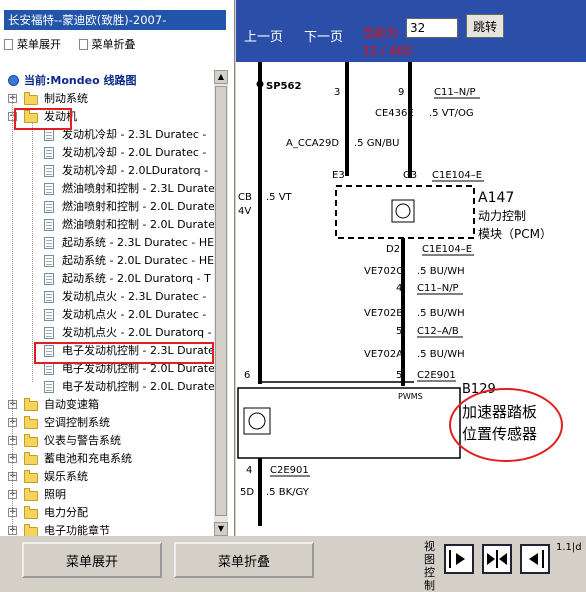 The height and width of the screenshot is (592, 586). I want to click on sensor-b129-box, so click(349, 423).